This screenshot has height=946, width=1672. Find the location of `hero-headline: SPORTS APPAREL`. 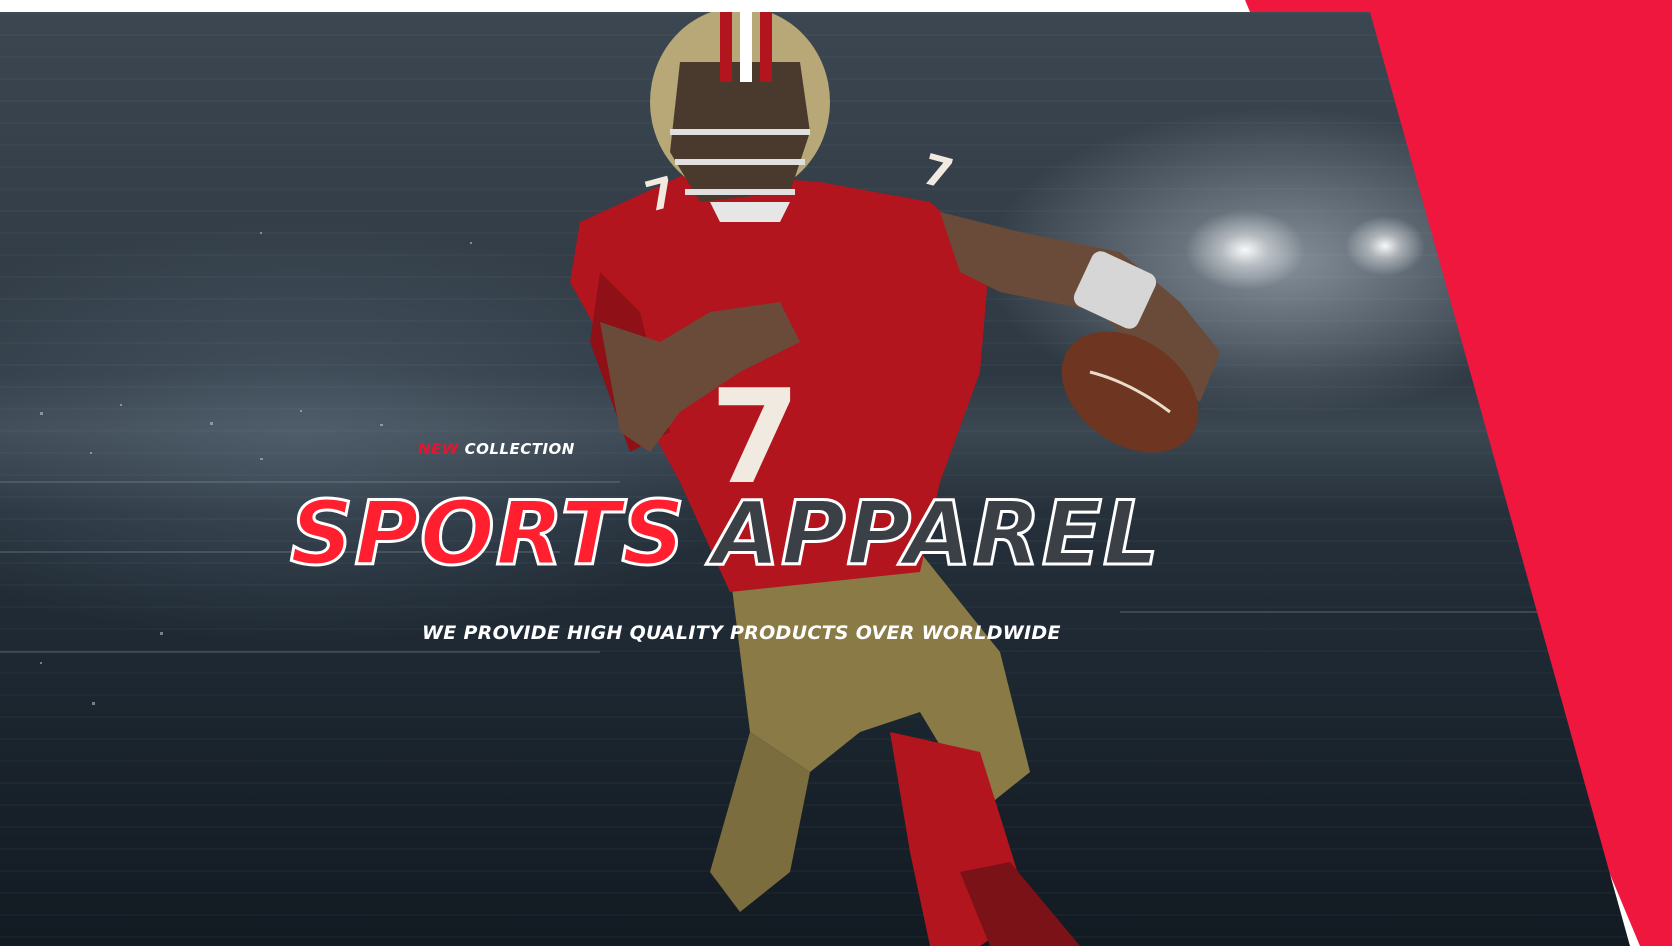

hero-headline: SPORTS APPAREL is located at coordinates (725, 533).